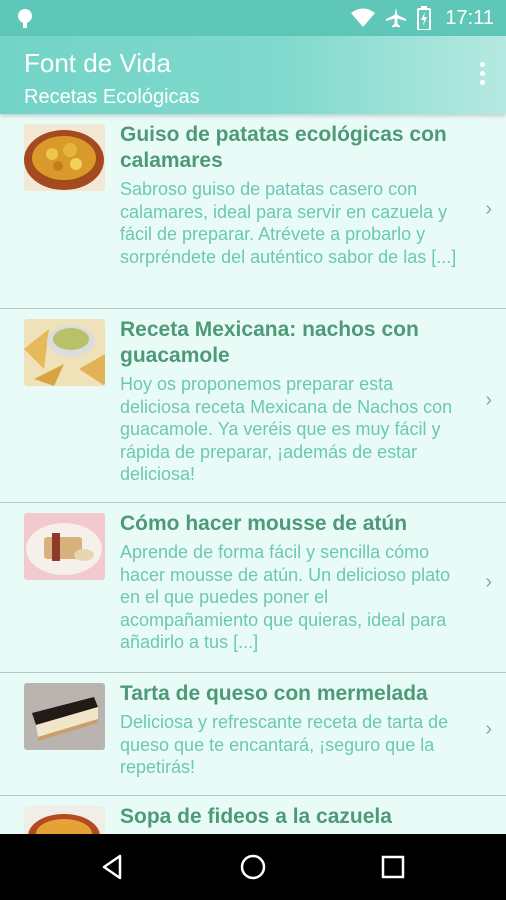 Image resolution: width=506 pixels, height=900 pixels. I want to click on recipe-title: Receta Mexicana: nachos con guacamole, so click(269, 342).